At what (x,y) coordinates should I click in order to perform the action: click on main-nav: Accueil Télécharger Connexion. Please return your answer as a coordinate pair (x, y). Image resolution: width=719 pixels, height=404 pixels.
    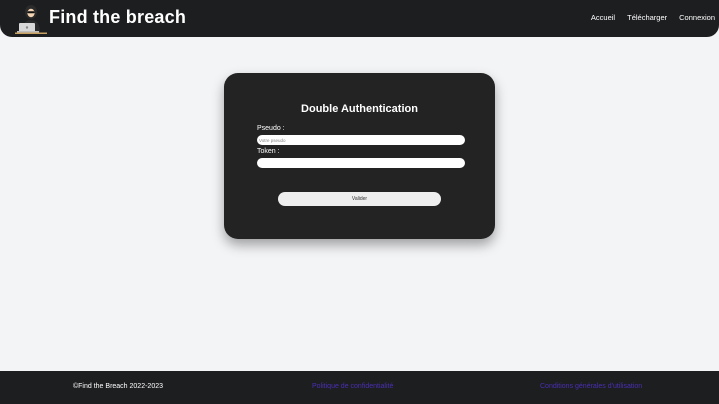
    Looking at the image, I should click on (647, 17).